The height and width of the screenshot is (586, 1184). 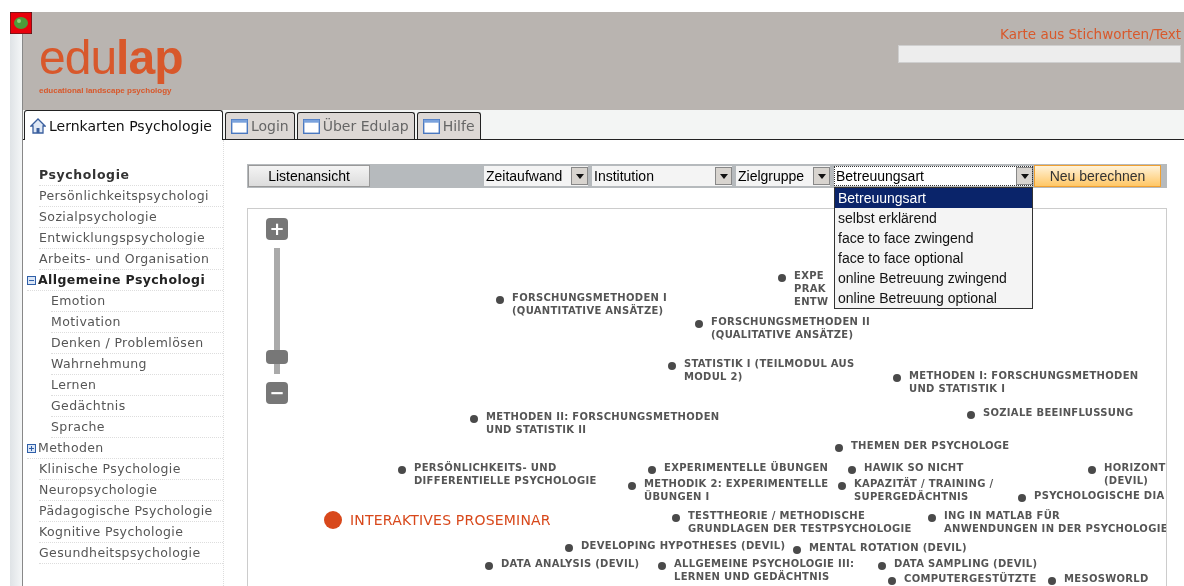 I want to click on map-node-label: HAWIK SO NICHT, so click(x=914, y=467).